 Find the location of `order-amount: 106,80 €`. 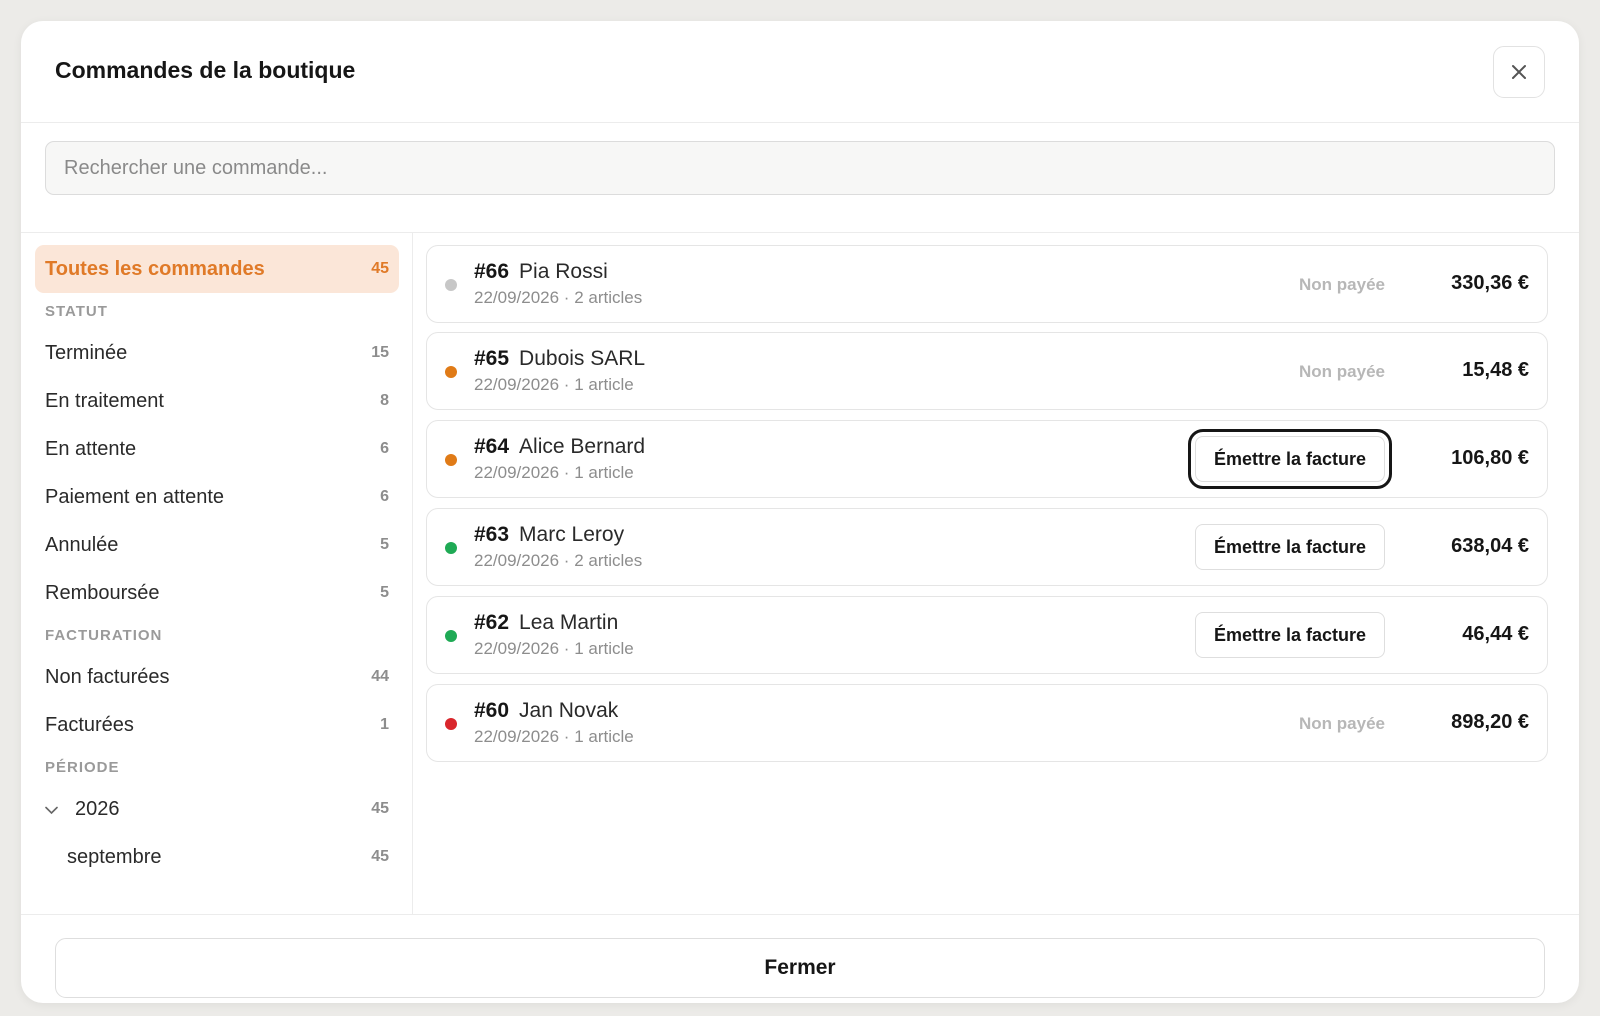

order-amount: 106,80 € is located at coordinates (1490, 458).